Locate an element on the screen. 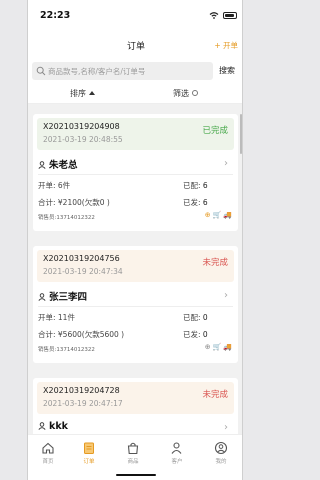 The width and height of the screenshot is (320, 480). order-number: X20210319204756 is located at coordinates (81, 258).